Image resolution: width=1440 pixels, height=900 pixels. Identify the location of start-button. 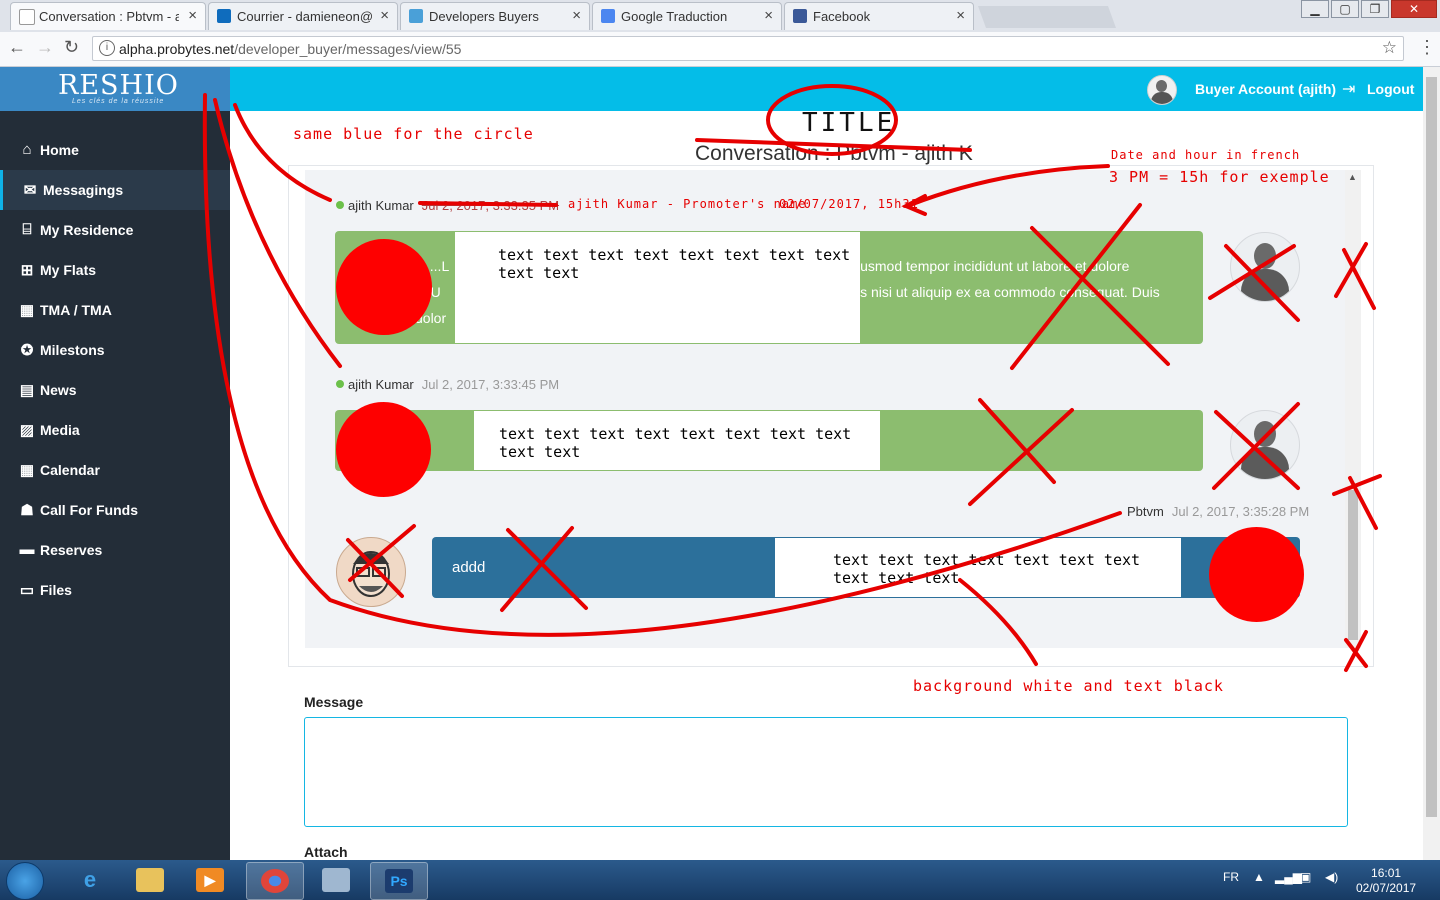
(25, 881).